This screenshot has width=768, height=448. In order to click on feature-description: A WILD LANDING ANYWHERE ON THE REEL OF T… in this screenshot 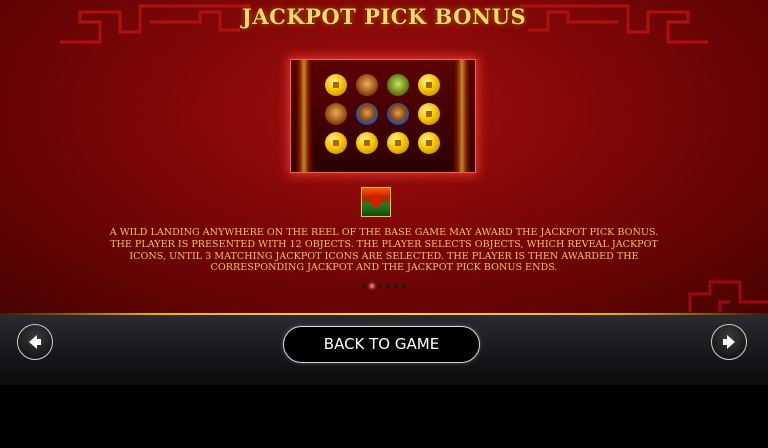, I will do `click(384, 250)`.